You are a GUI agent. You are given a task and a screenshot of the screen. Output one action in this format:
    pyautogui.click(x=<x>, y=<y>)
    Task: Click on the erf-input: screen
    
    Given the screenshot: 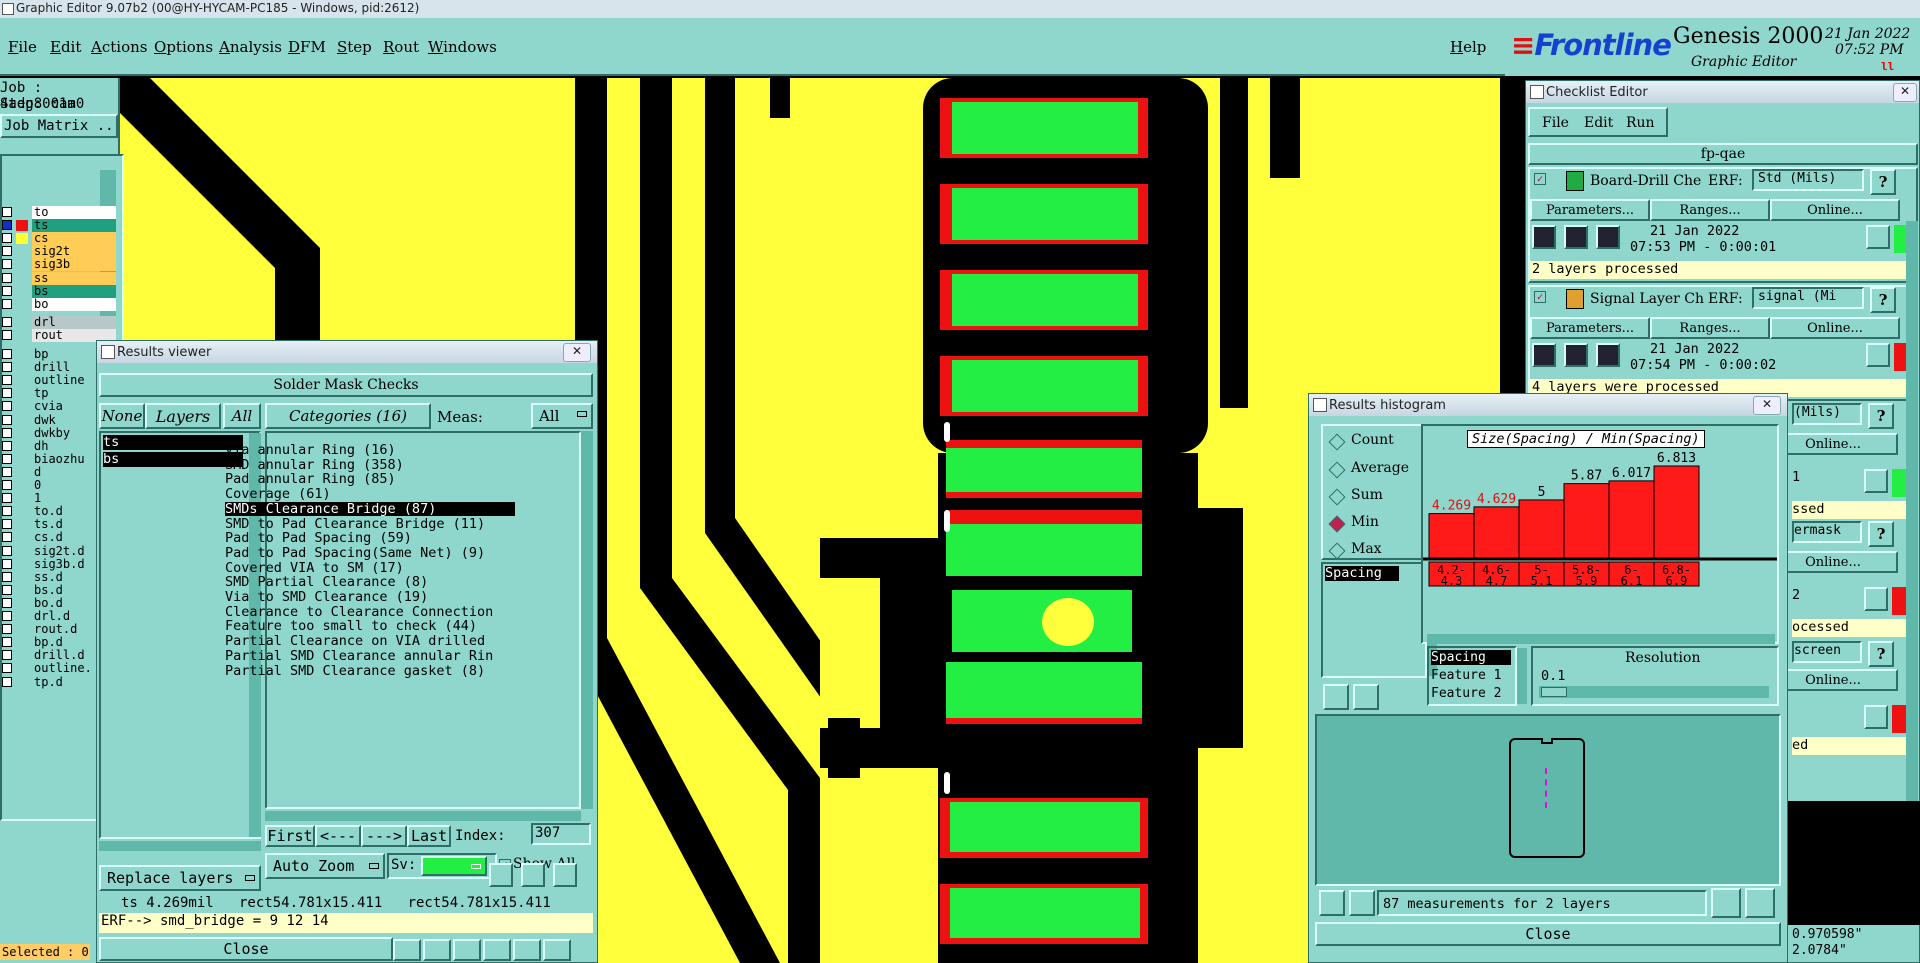 What is the action you would take?
    pyautogui.click(x=1827, y=652)
    